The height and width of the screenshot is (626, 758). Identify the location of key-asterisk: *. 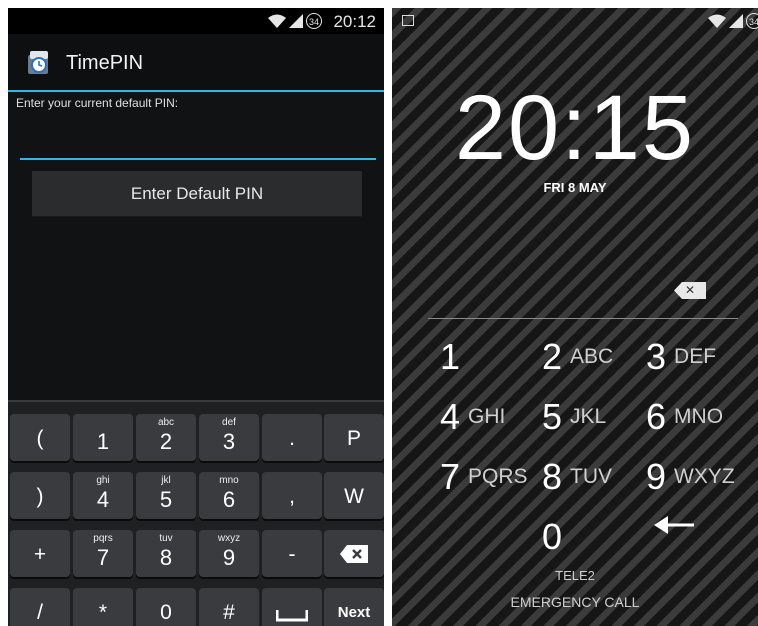
(103, 607).